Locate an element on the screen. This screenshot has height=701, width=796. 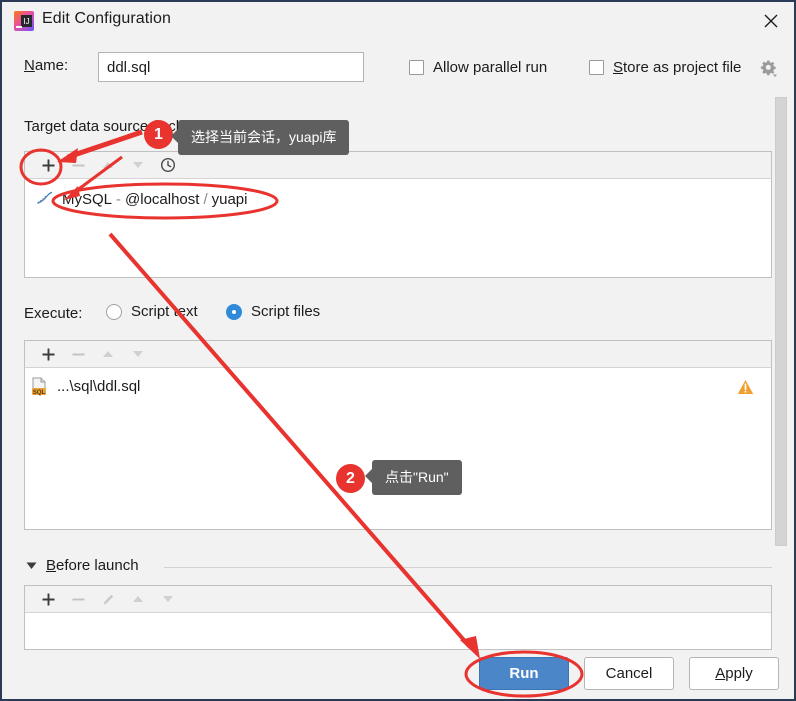
name-label-rest: ame: is located at coordinates (51, 65).